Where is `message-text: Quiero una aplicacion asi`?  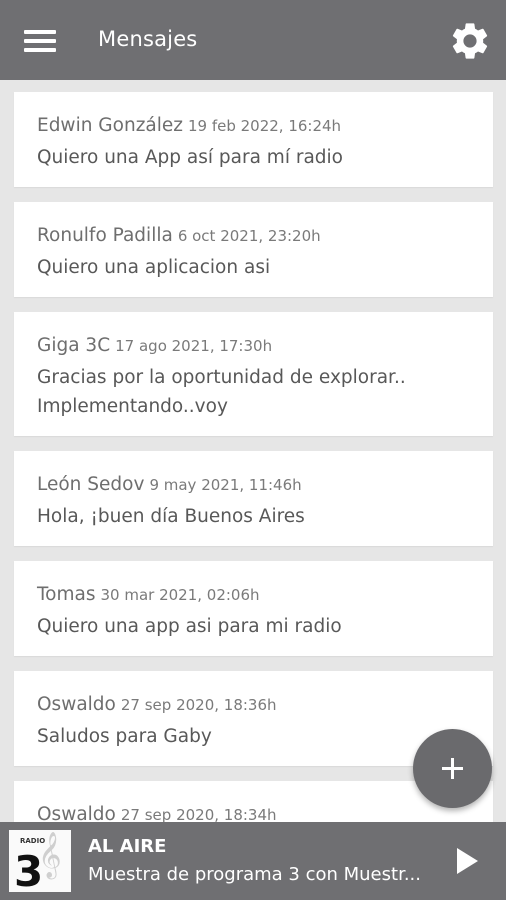
message-text: Quiero una aplicacion asi is located at coordinates (154, 267).